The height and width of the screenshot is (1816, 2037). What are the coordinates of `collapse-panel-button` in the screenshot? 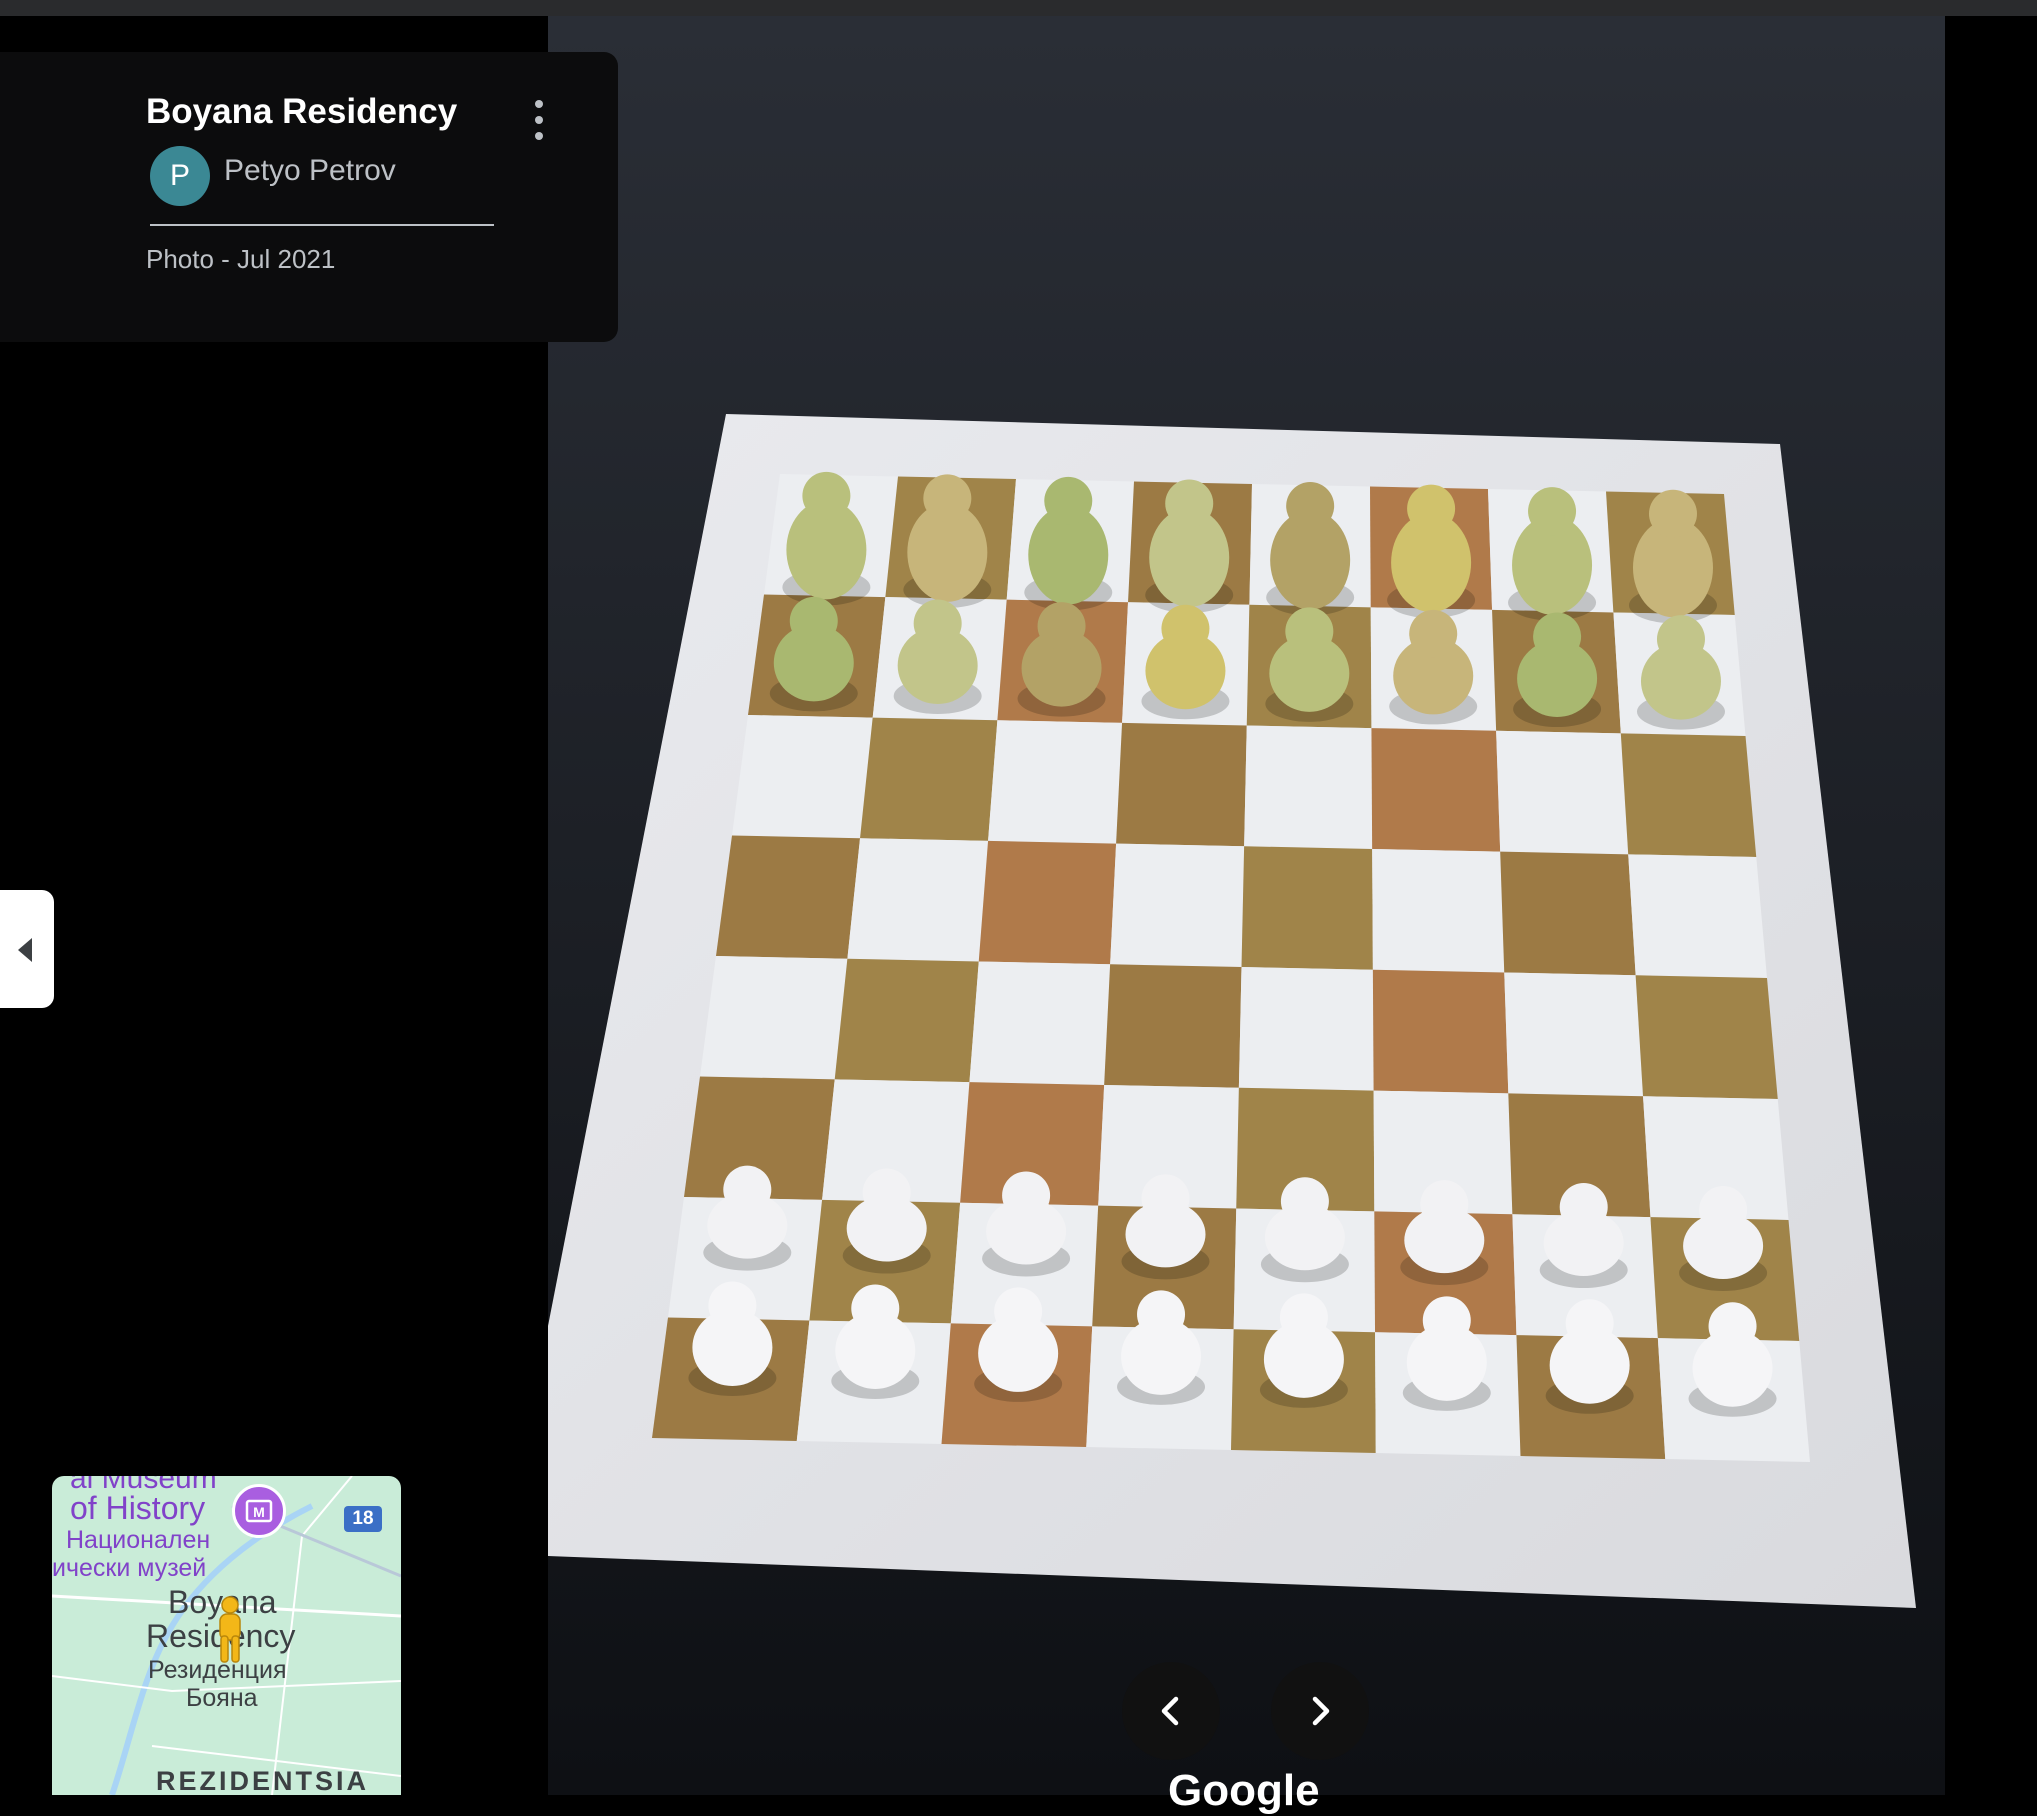 It's located at (27, 949).